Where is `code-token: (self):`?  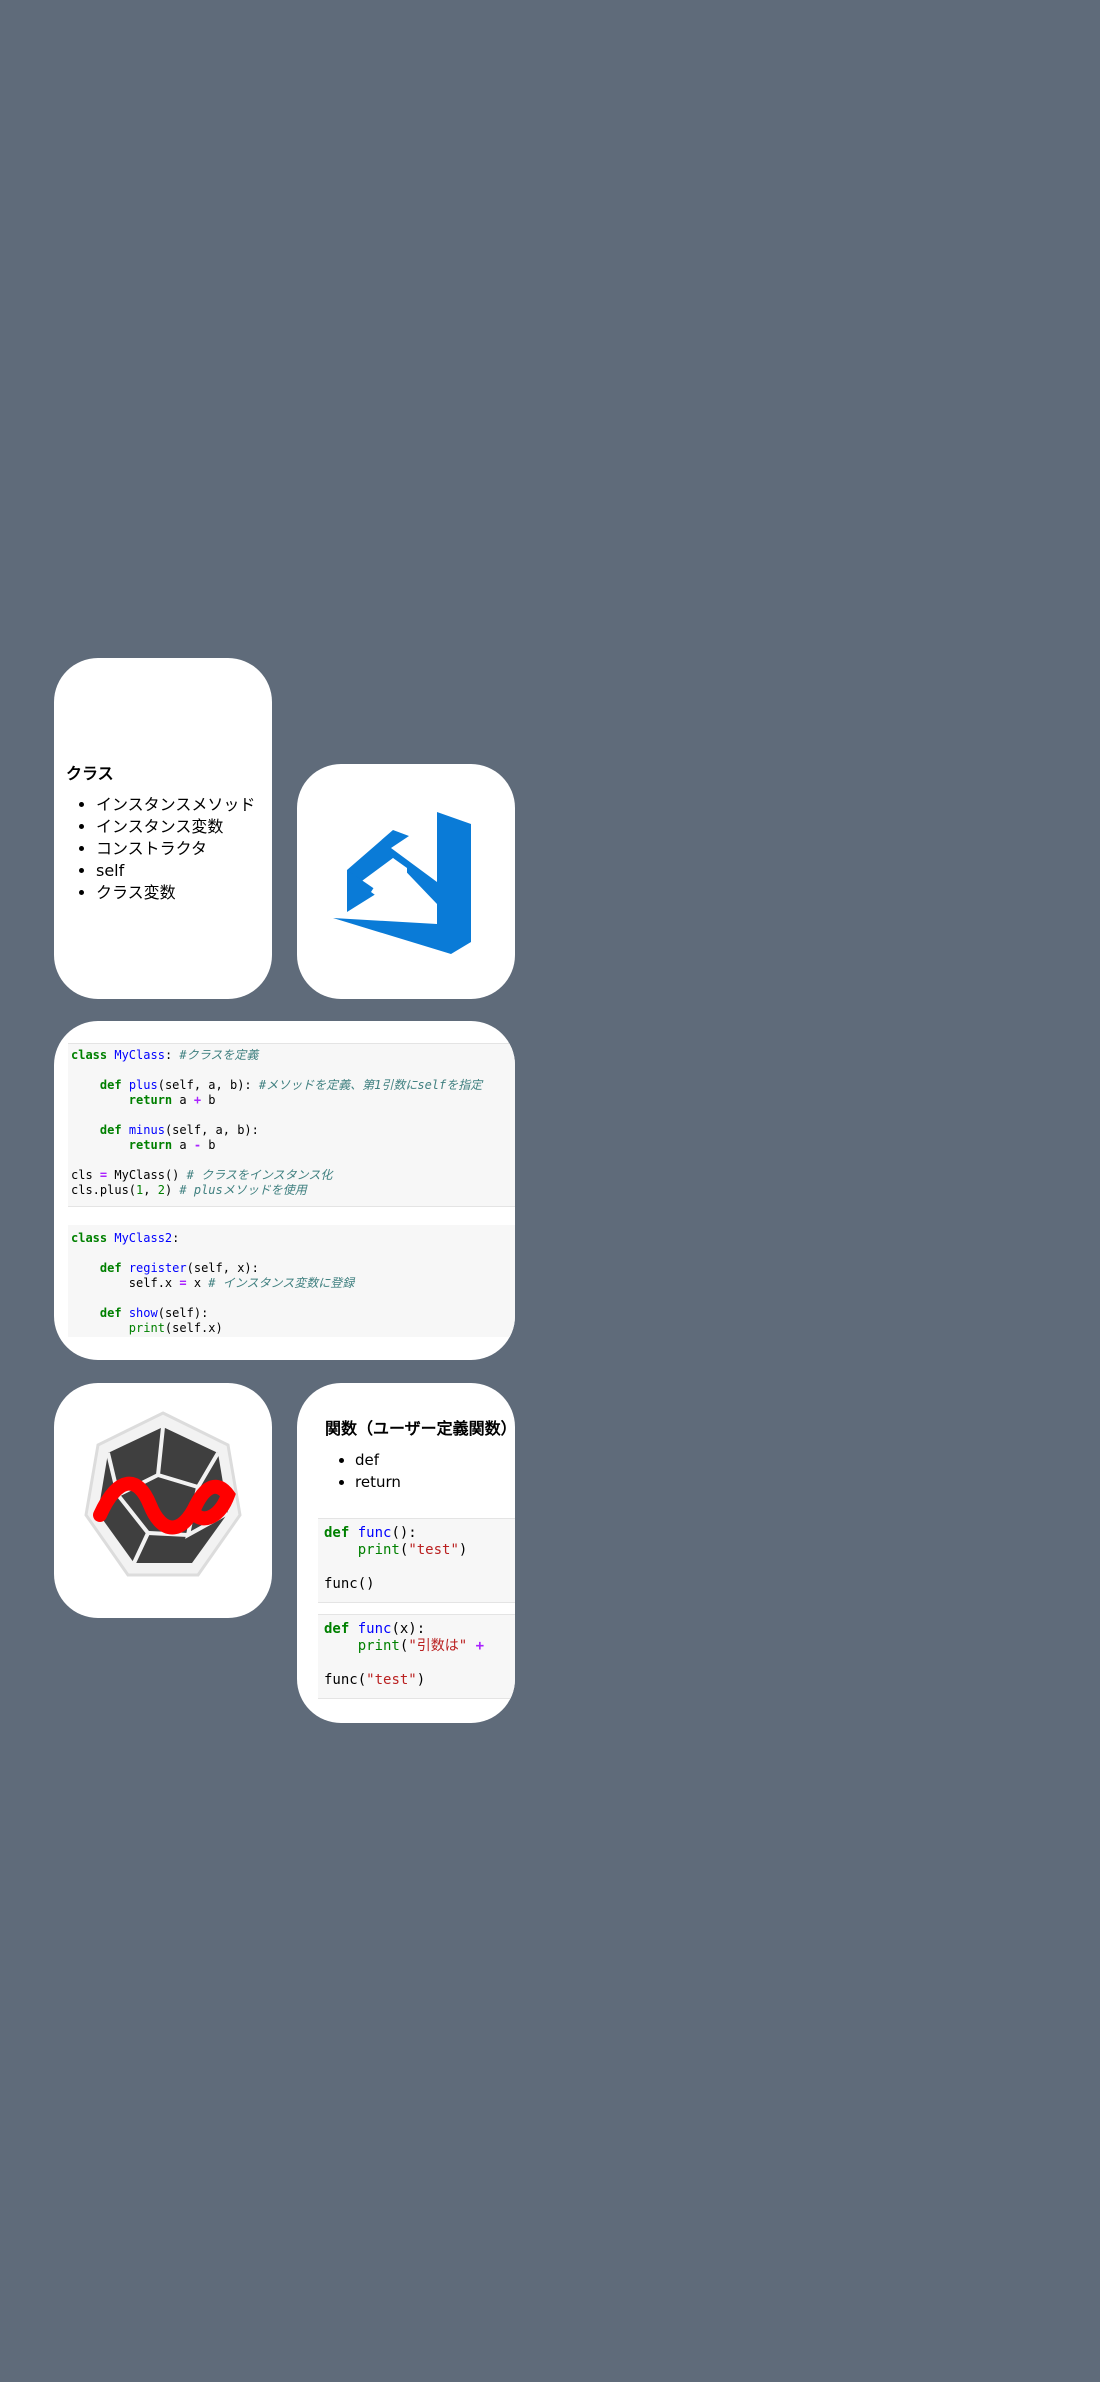
code-token: (self): is located at coordinates (183, 1313).